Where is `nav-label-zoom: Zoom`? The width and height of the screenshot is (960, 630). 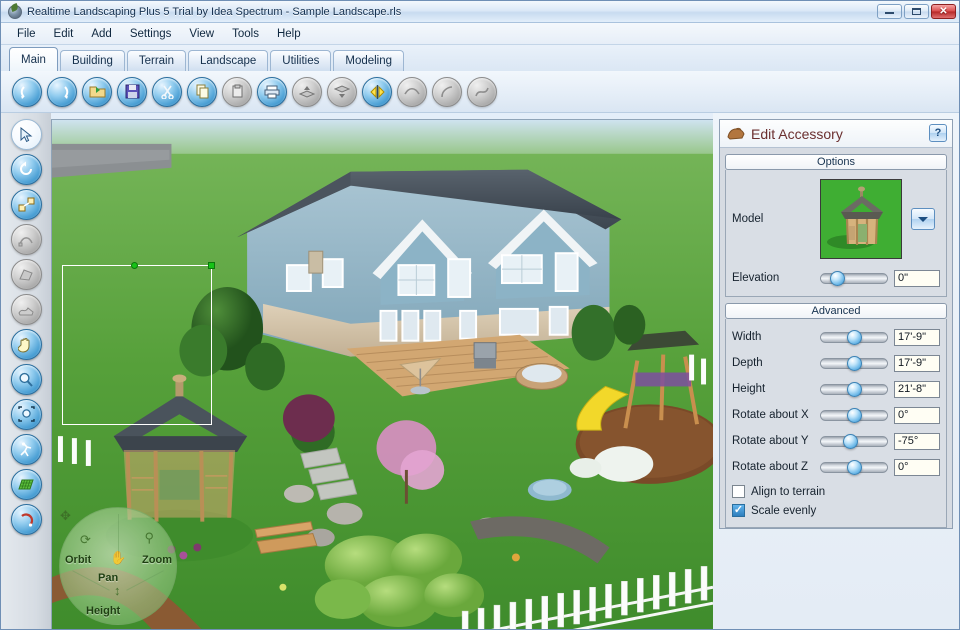 nav-label-zoom: Zoom is located at coordinates (157, 560).